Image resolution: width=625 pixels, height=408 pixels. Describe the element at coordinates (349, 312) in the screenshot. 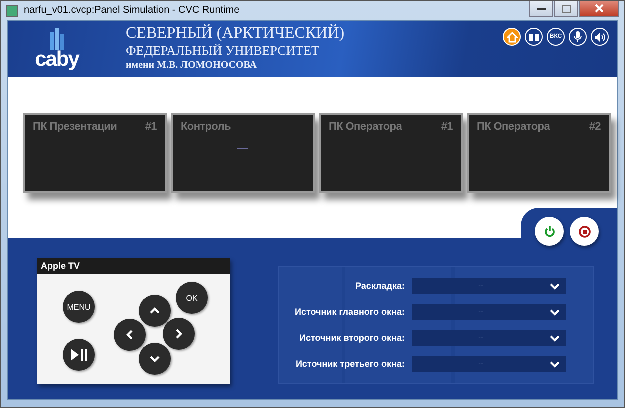

I see `setting-label: Источник главного окна:` at that location.